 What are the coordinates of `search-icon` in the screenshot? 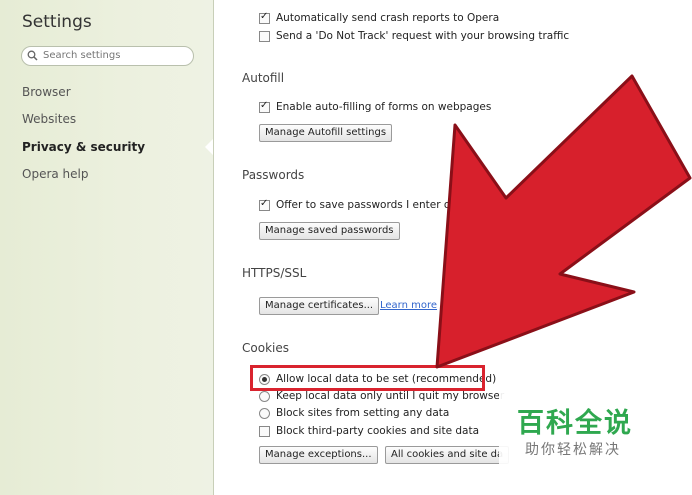 It's located at (32, 57).